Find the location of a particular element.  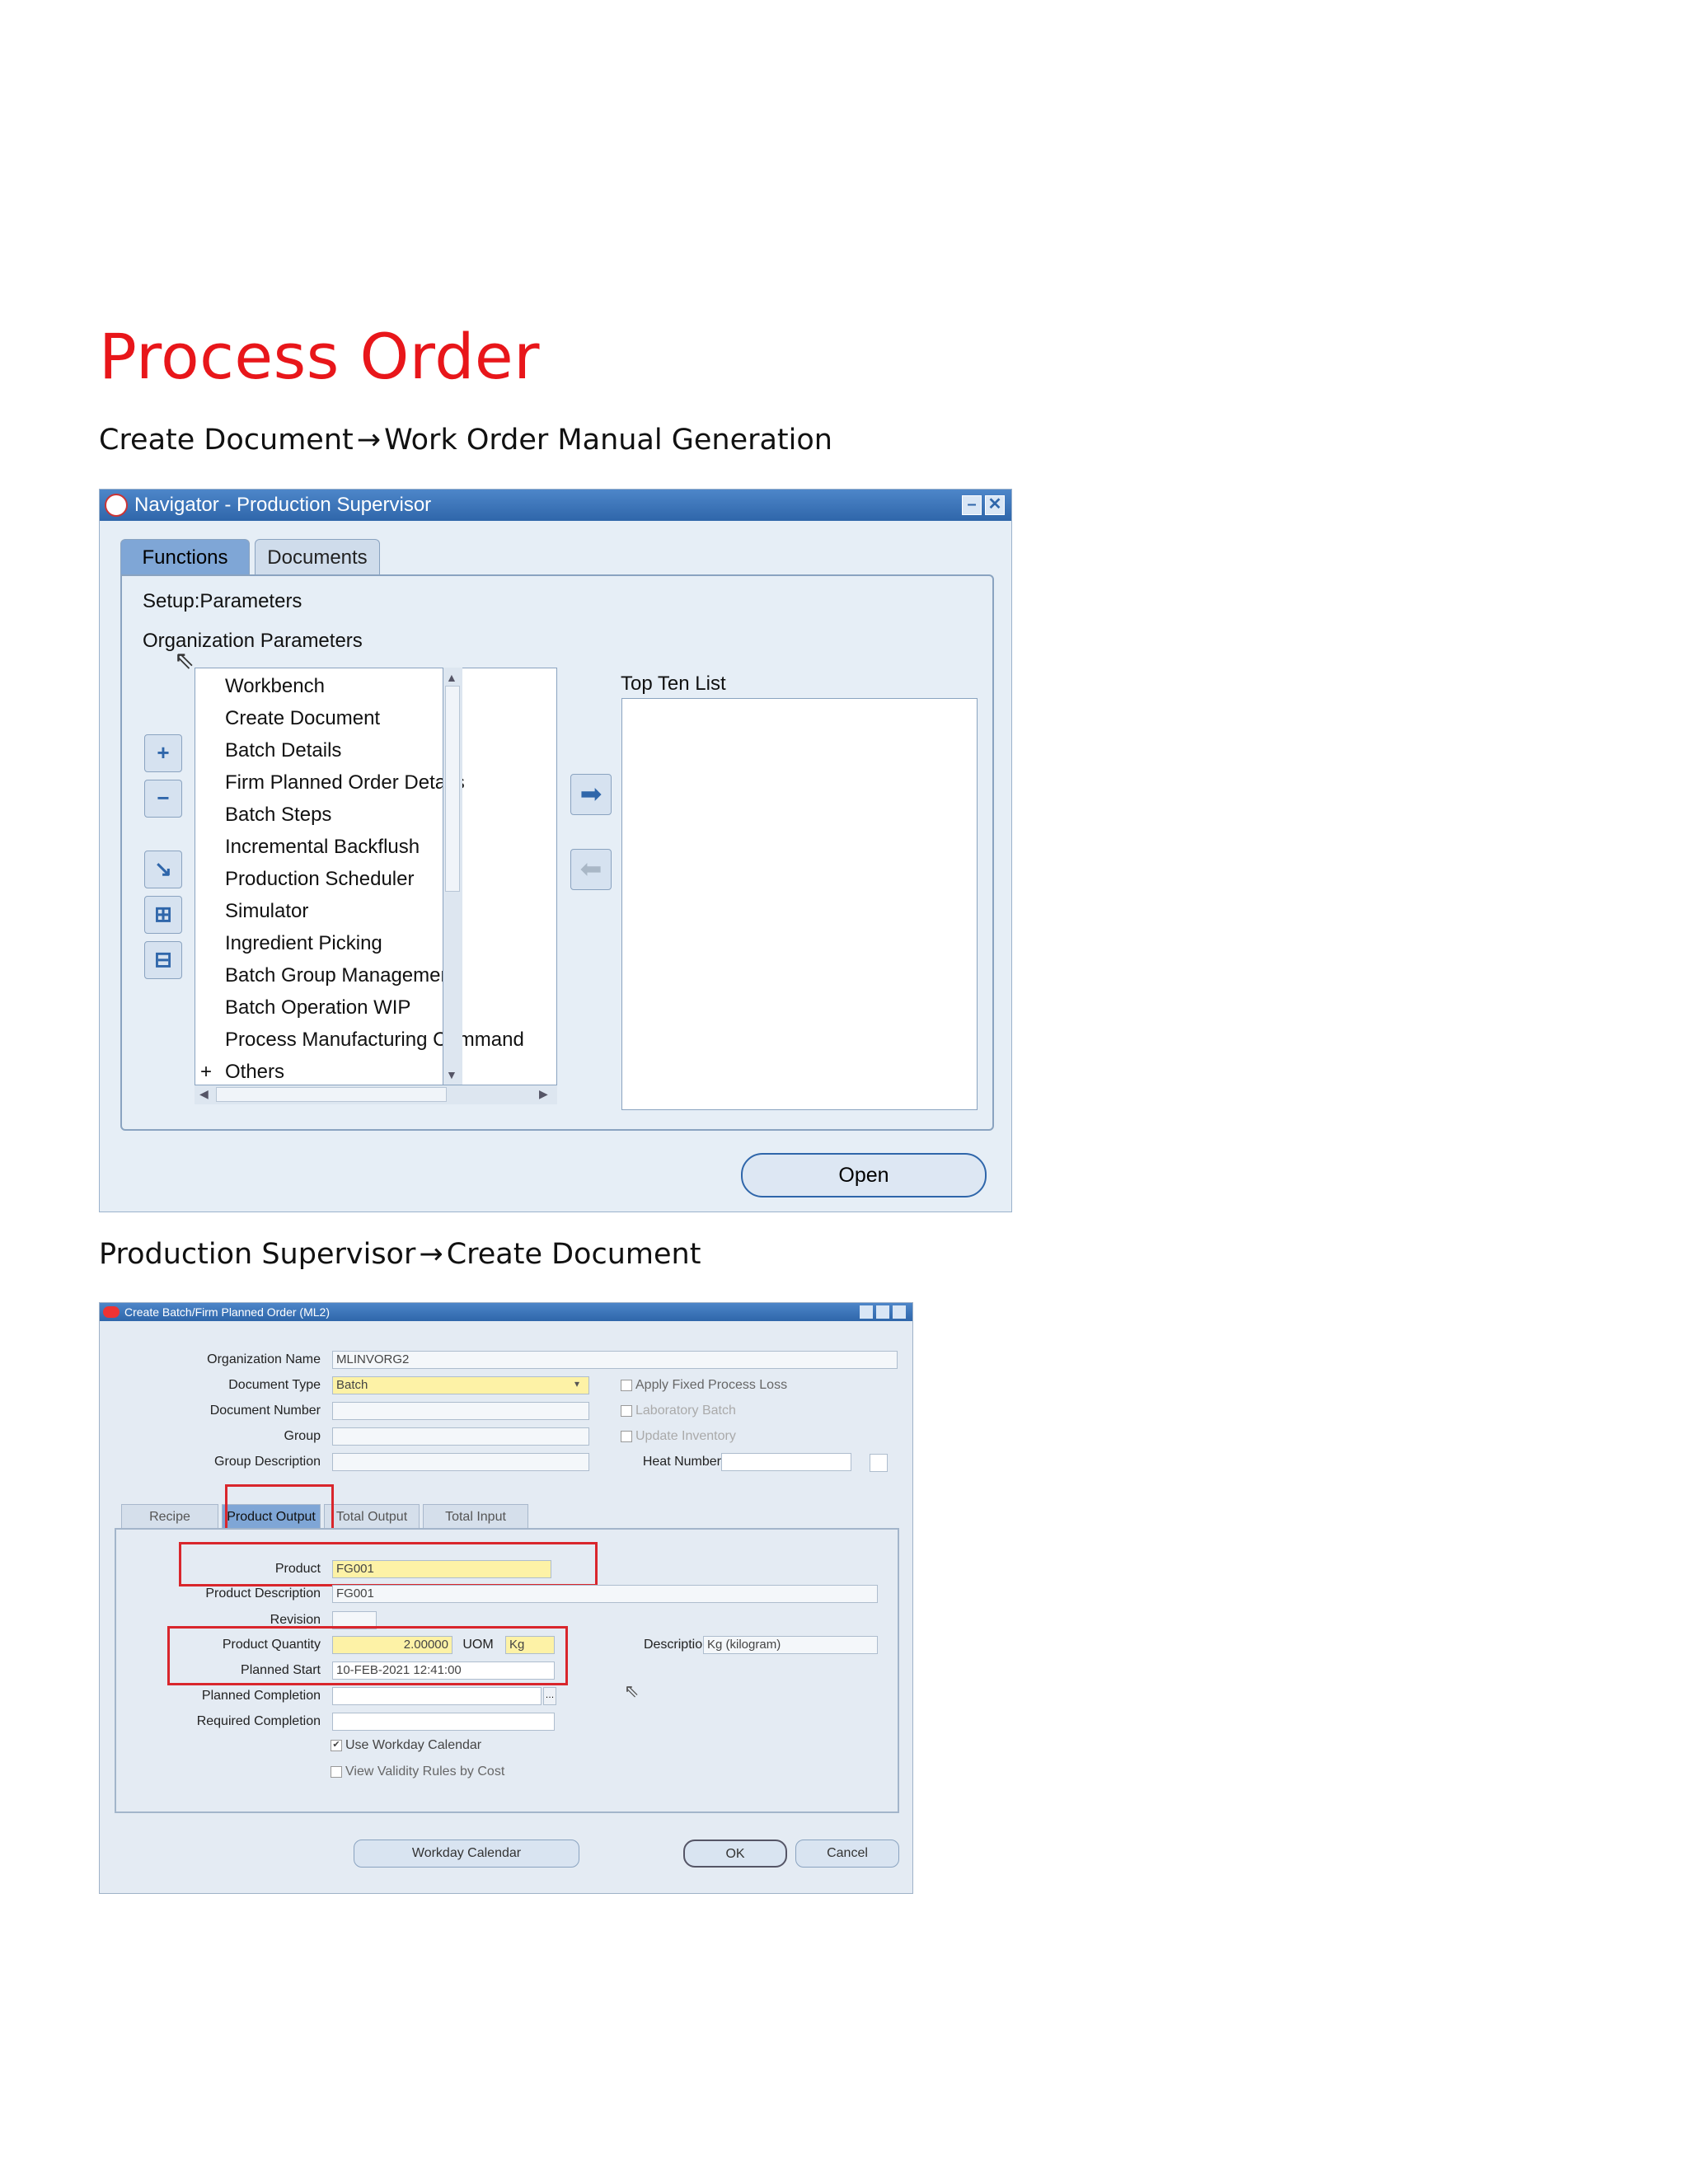

list-horizontal-scrollbar: ◀ ▶ is located at coordinates (376, 1094).